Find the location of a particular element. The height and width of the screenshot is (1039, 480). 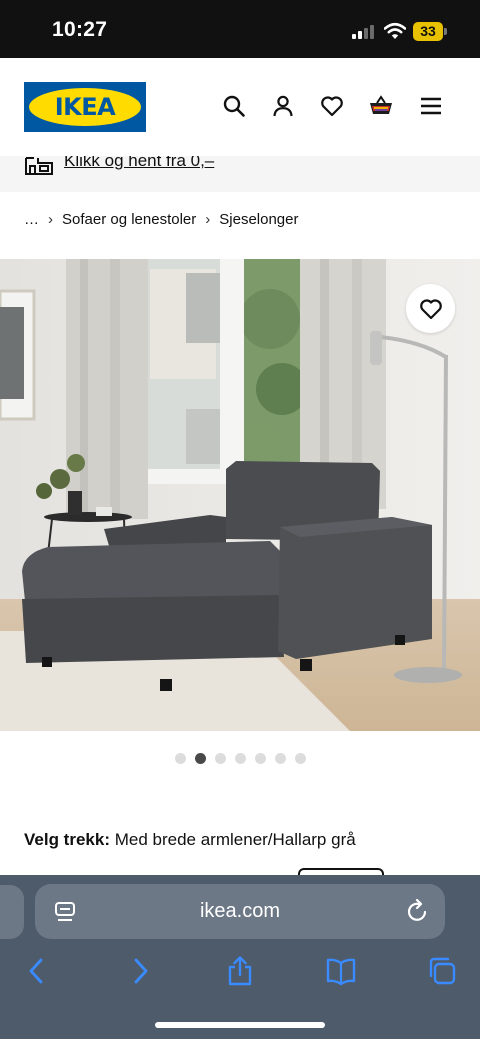

account-icon is located at coordinates (283, 106).